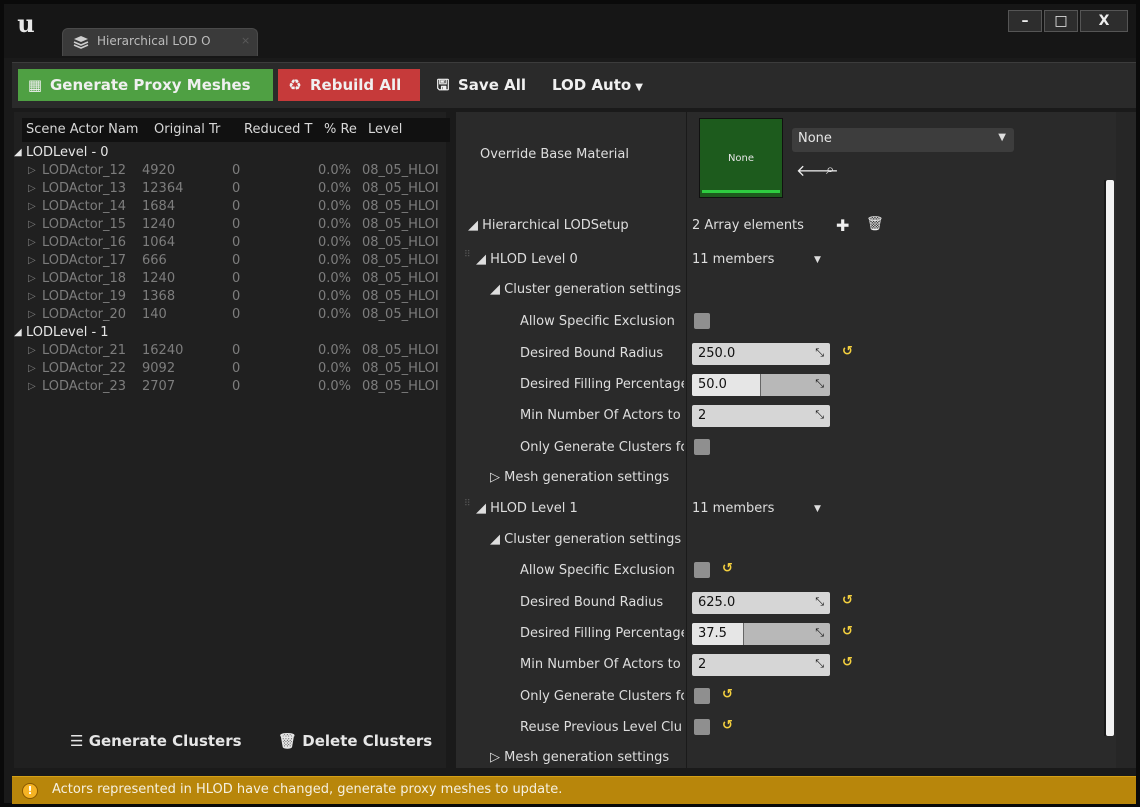 The image size is (1140, 807). Describe the element at coordinates (712, 384) in the screenshot. I see `filling-0-value: 50.0` at that location.